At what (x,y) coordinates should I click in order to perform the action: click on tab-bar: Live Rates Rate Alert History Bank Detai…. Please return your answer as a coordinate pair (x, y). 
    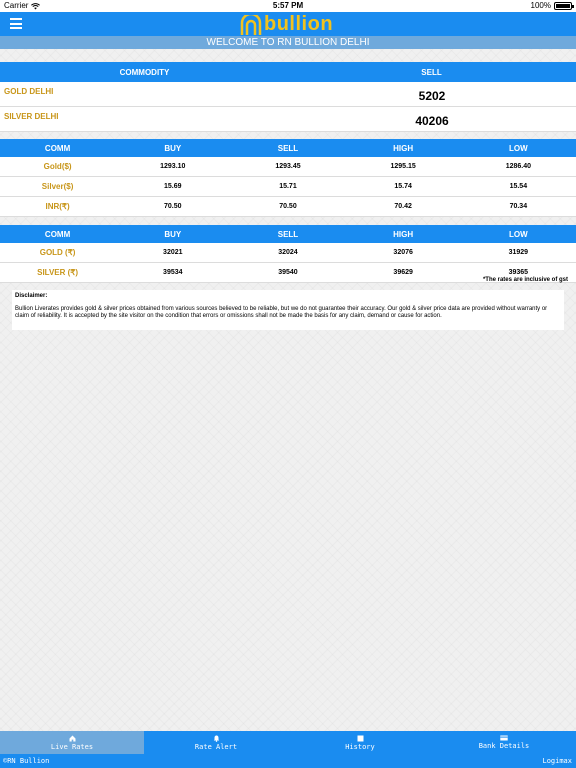
    Looking at the image, I should click on (288, 742).